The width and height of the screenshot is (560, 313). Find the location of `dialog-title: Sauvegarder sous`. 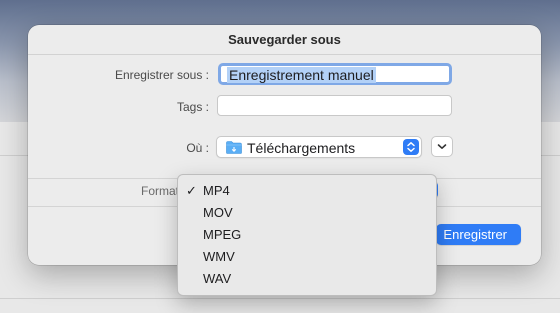

dialog-title: Sauvegarder sous is located at coordinates (284, 40).